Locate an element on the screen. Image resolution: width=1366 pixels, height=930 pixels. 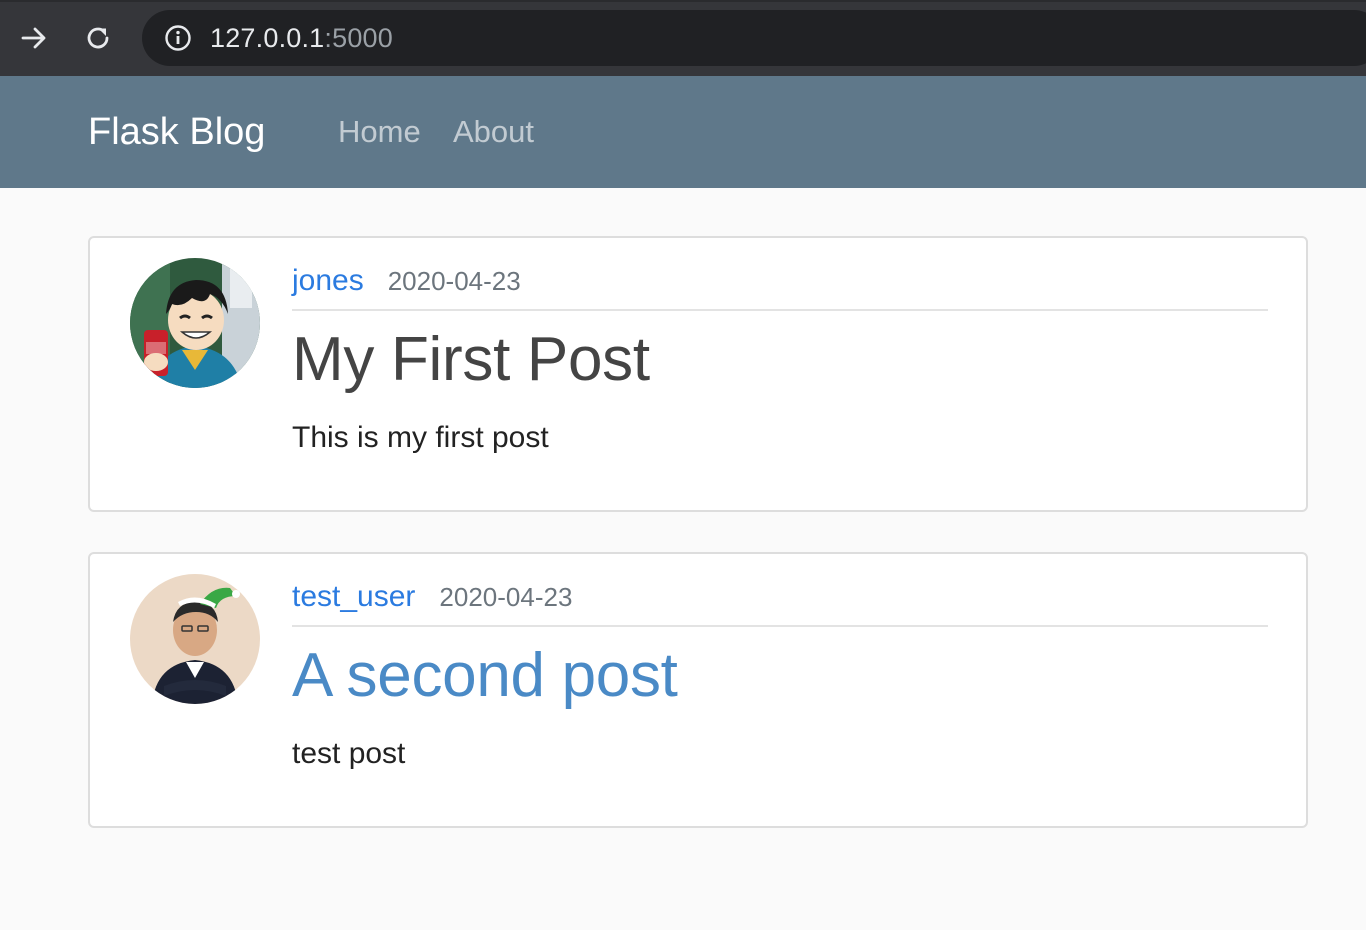
reload-icon is located at coordinates (98, 38).